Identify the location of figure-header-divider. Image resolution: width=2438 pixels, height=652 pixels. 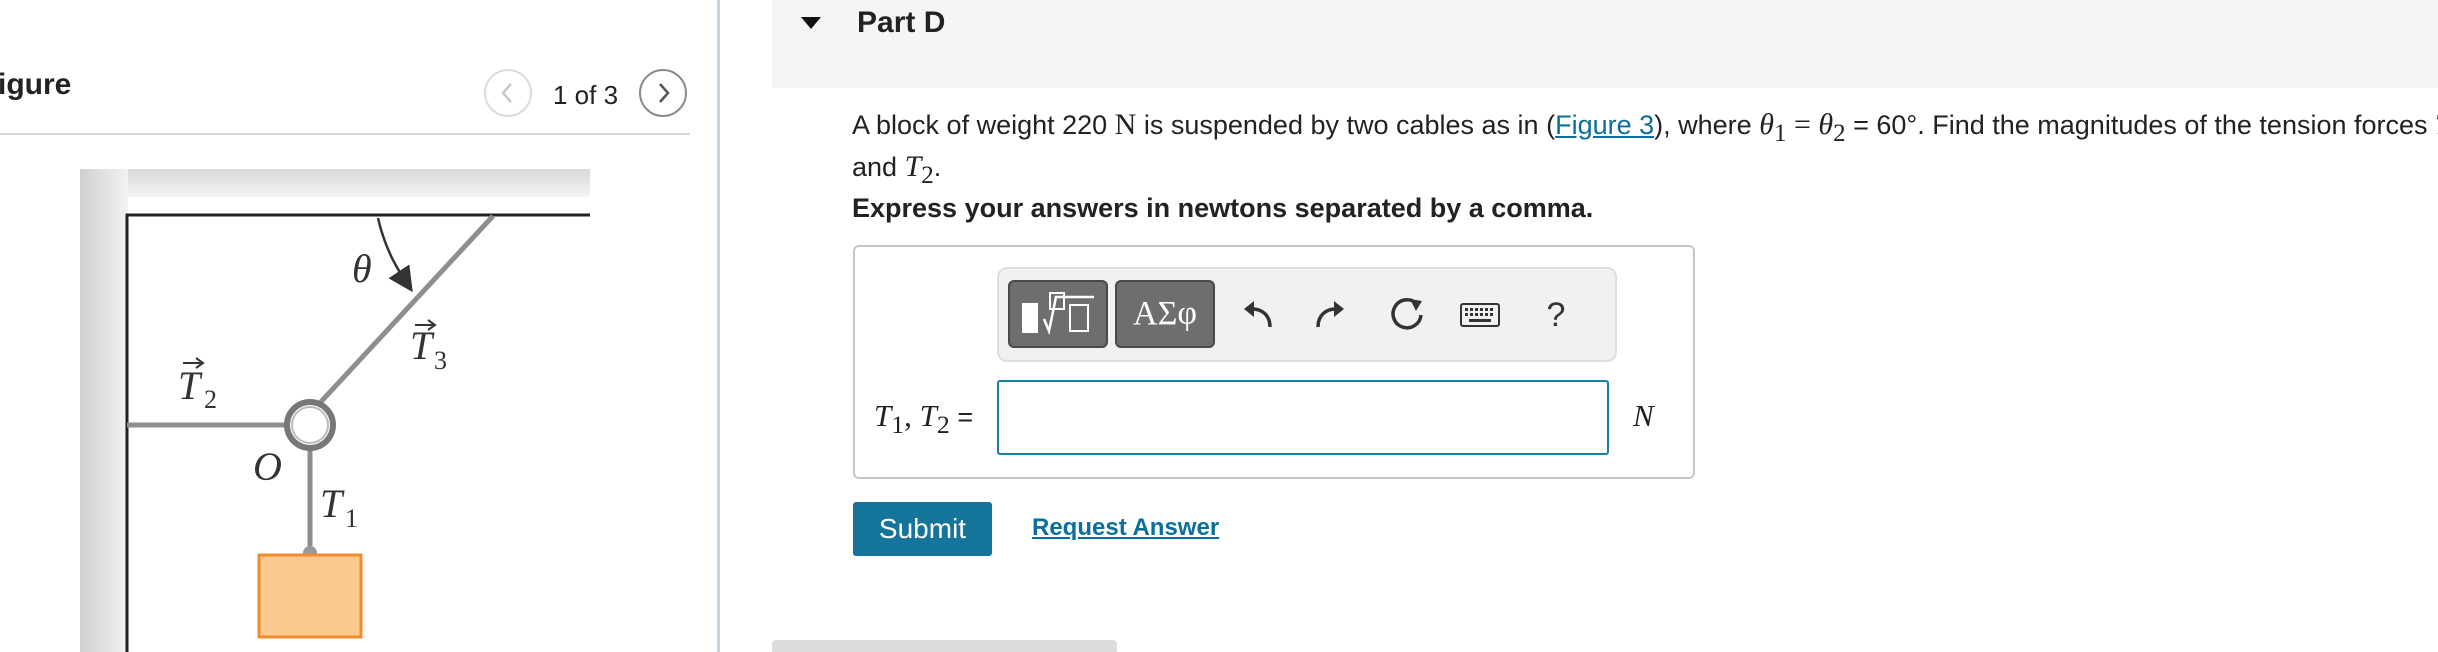
(345, 134).